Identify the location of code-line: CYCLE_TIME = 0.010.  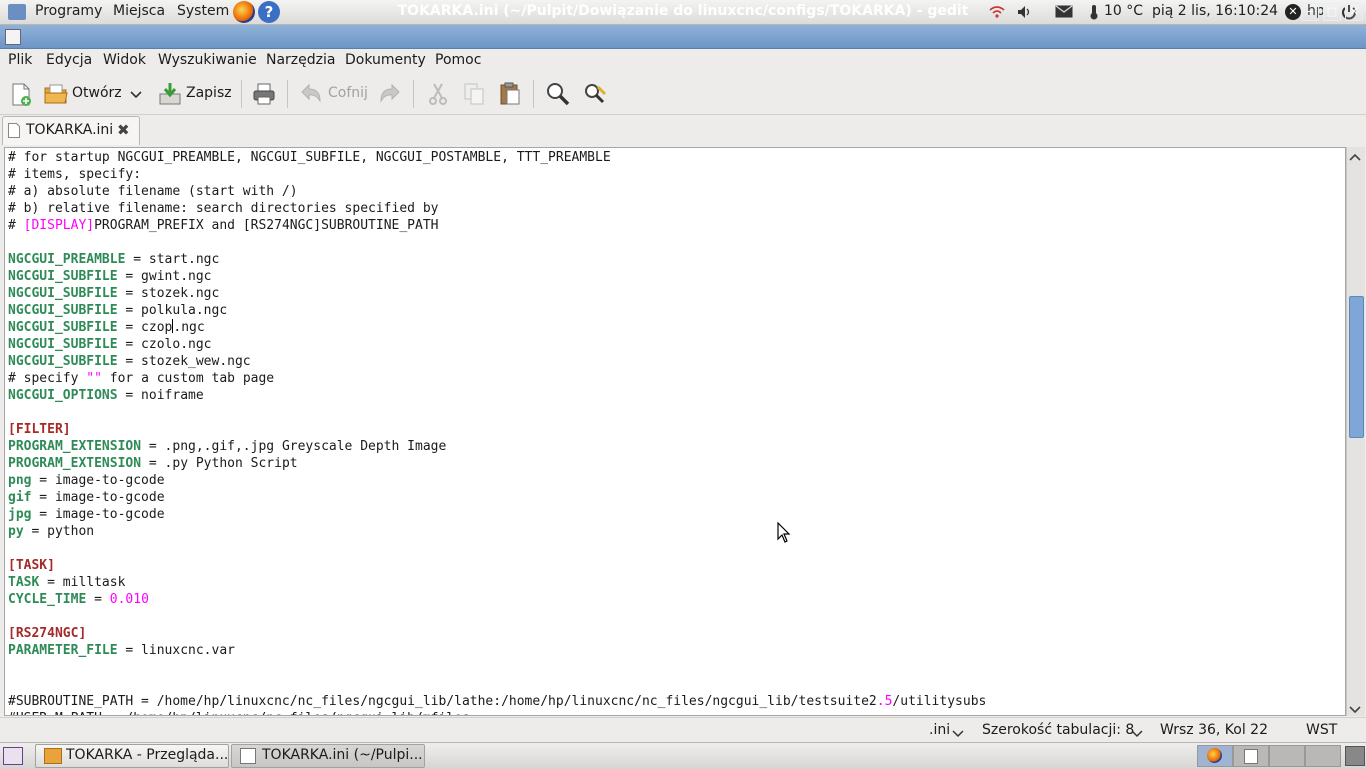
(497, 599).